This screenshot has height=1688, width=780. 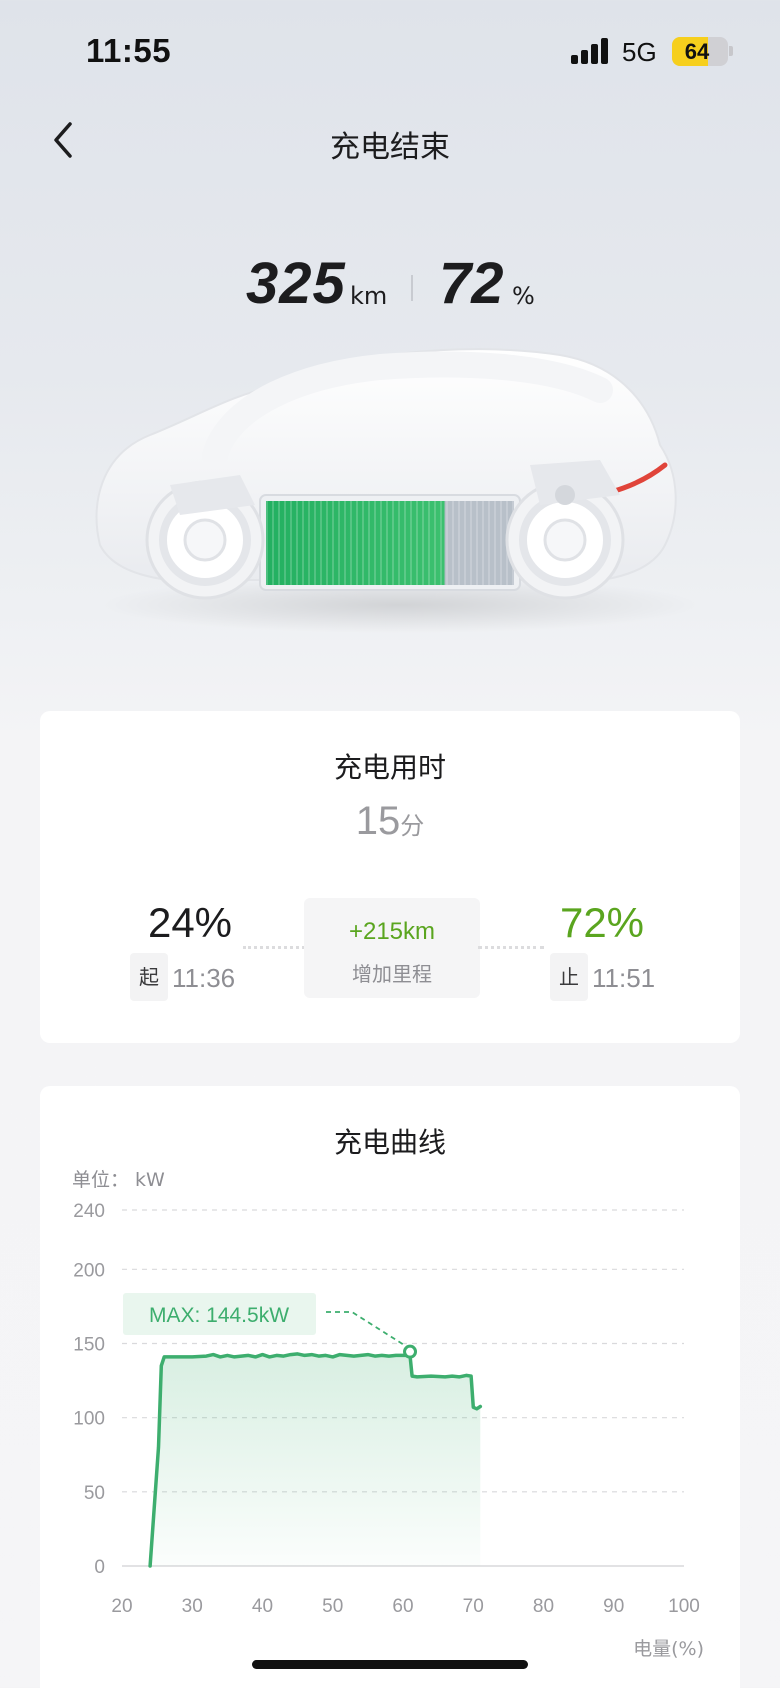 I want to click on soc-value: 72, so click(x=471, y=283).